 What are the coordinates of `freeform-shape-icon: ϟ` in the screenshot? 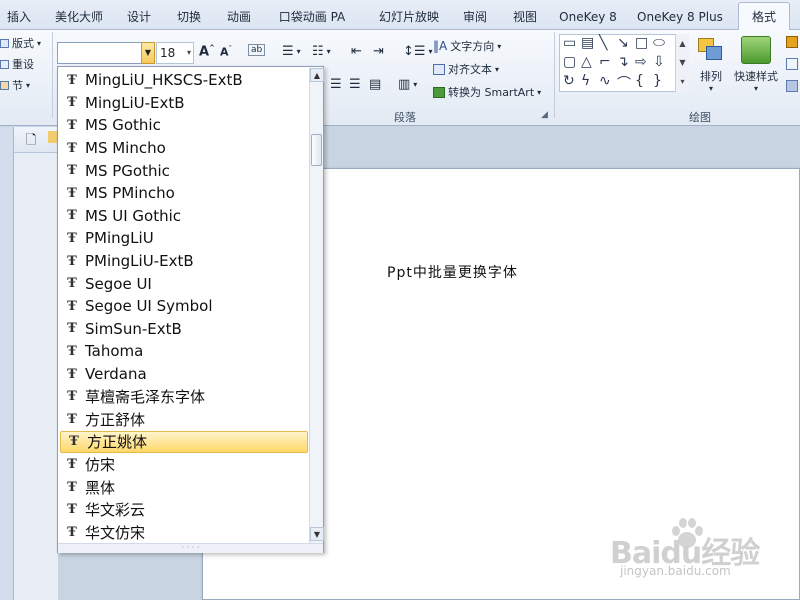 It's located at (585, 81).